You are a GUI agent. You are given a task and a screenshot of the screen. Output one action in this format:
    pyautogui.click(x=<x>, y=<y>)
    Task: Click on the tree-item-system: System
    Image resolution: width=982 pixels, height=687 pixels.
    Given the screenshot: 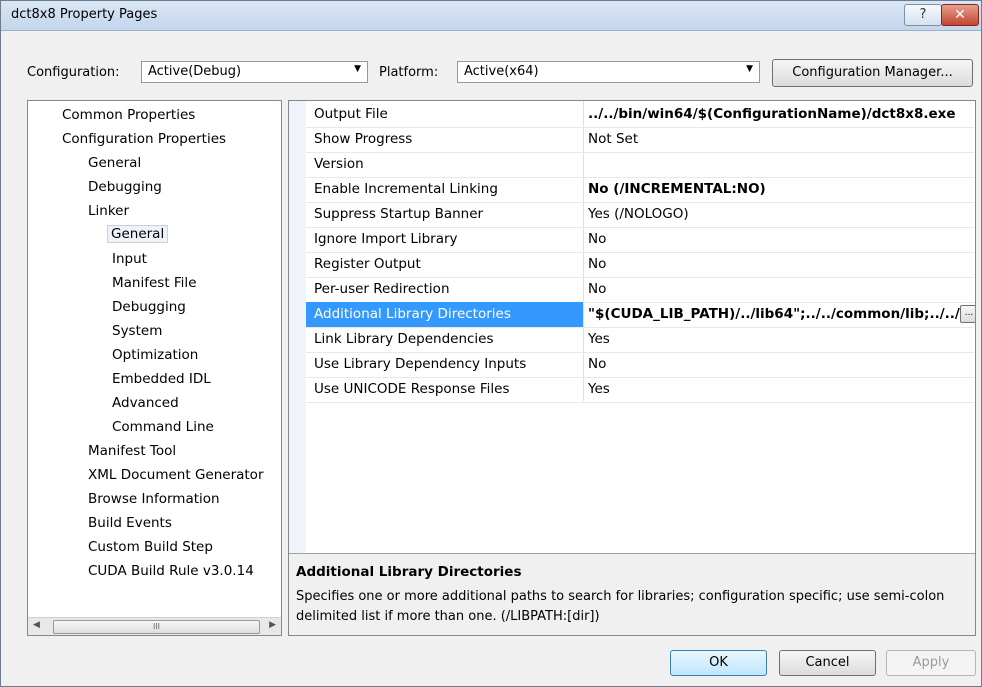 What is the action you would take?
    pyautogui.click(x=137, y=331)
    